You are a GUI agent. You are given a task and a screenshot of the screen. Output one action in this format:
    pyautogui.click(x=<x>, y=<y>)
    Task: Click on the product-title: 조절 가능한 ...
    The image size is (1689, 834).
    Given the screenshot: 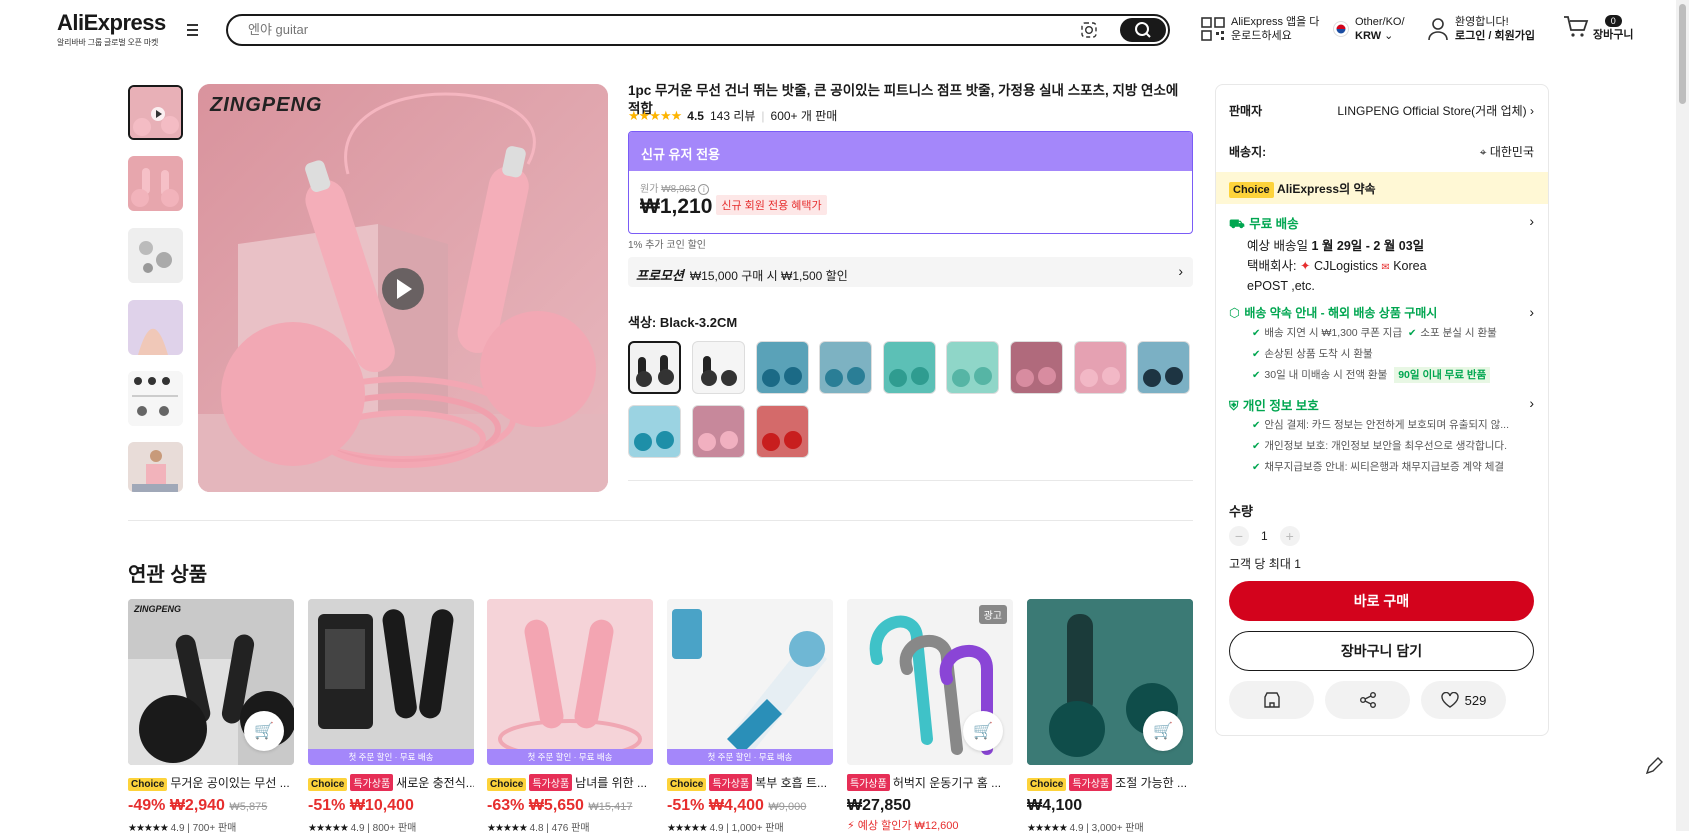 What is the action you would take?
    pyautogui.click(x=1151, y=783)
    